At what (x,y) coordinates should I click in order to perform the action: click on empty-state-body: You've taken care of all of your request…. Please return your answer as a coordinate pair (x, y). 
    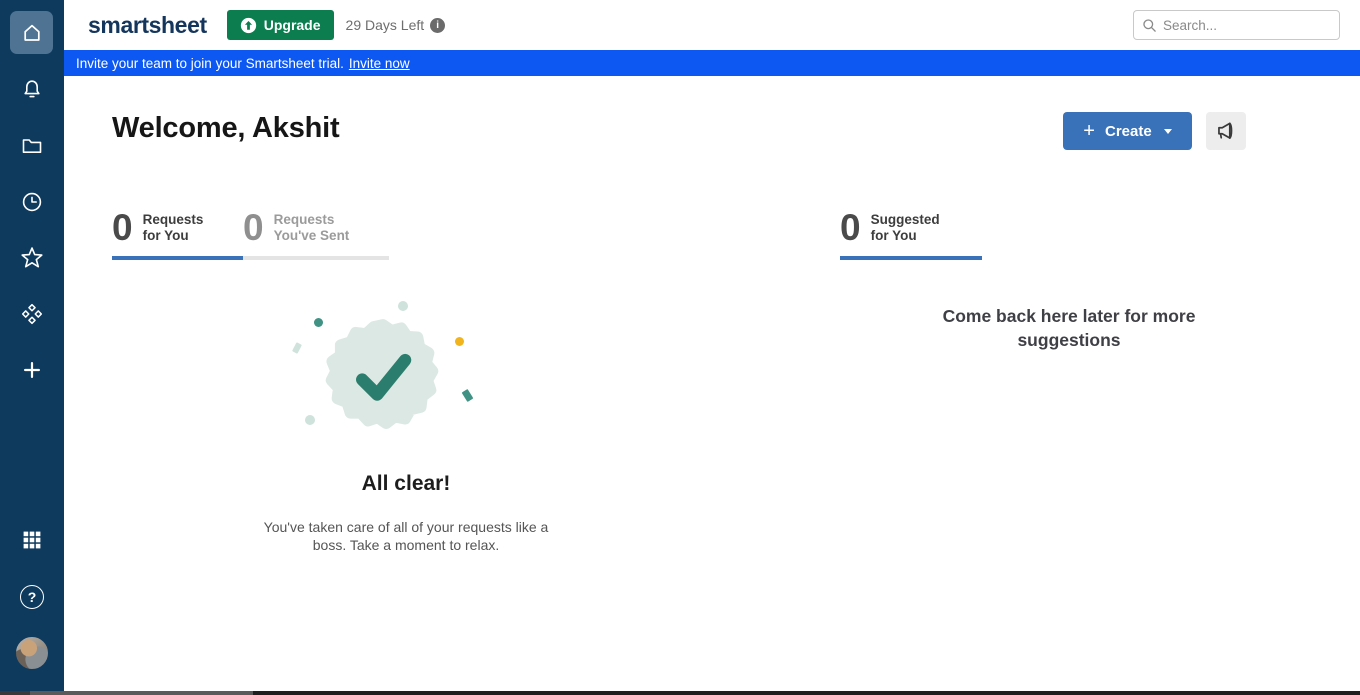
    Looking at the image, I should click on (406, 536).